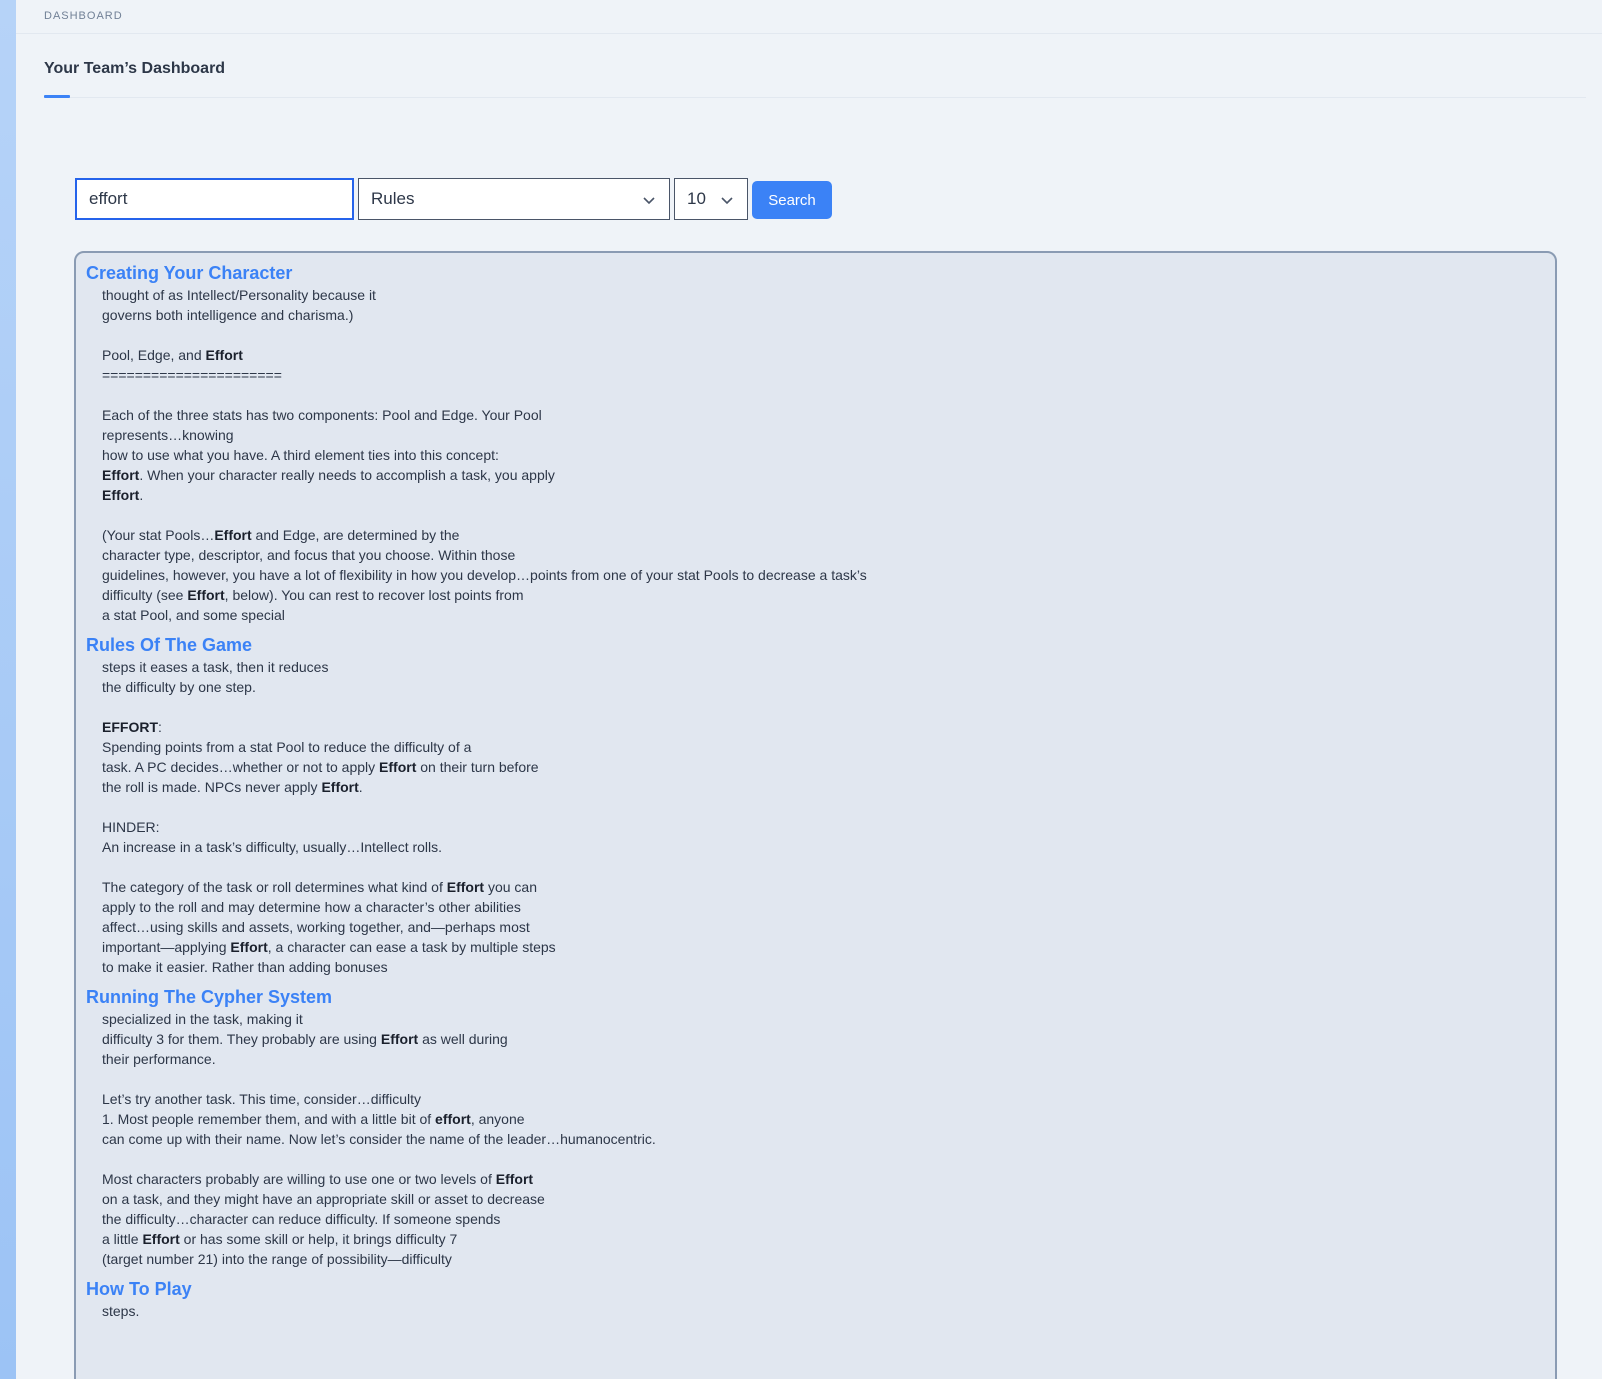 This screenshot has width=1602, height=1379. I want to click on excerpt-text: steps., so click(121, 1311).